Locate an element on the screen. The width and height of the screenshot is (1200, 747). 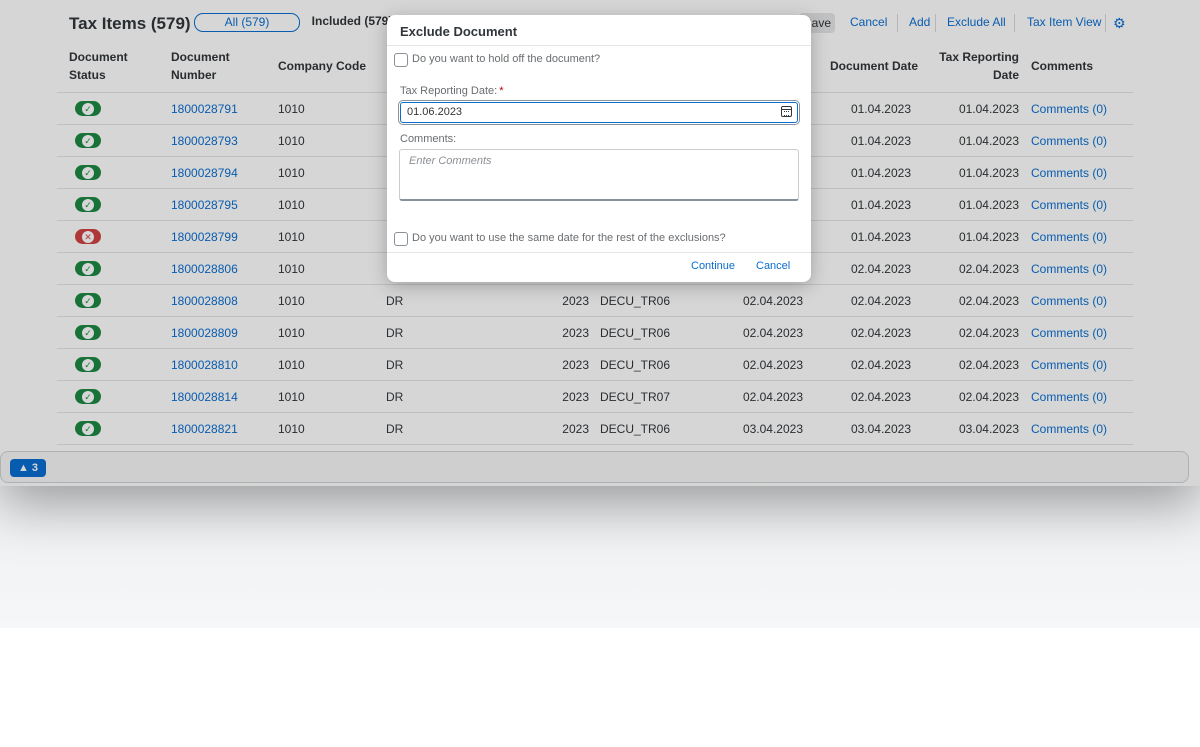
required-indicator: * is located at coordinates (501, 91).